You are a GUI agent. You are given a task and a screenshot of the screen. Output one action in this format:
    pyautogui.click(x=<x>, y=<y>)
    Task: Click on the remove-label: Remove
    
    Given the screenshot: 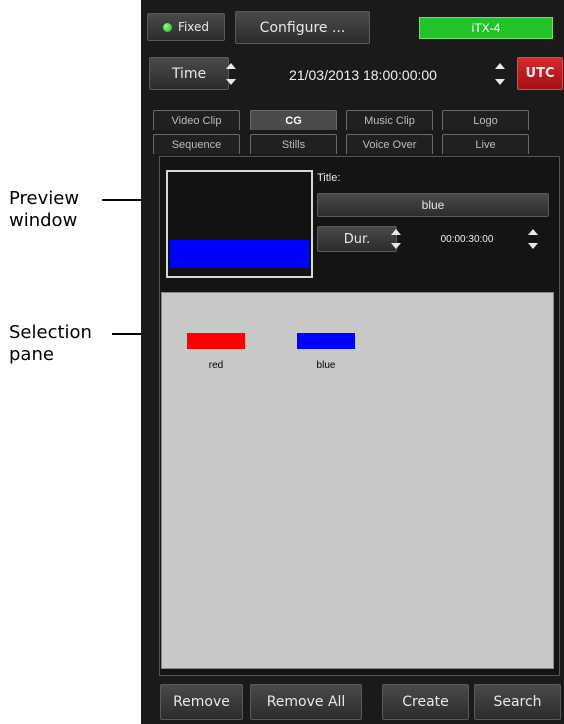 What is the action you would take?
    pyautogui.click(x=201, y=702)
    